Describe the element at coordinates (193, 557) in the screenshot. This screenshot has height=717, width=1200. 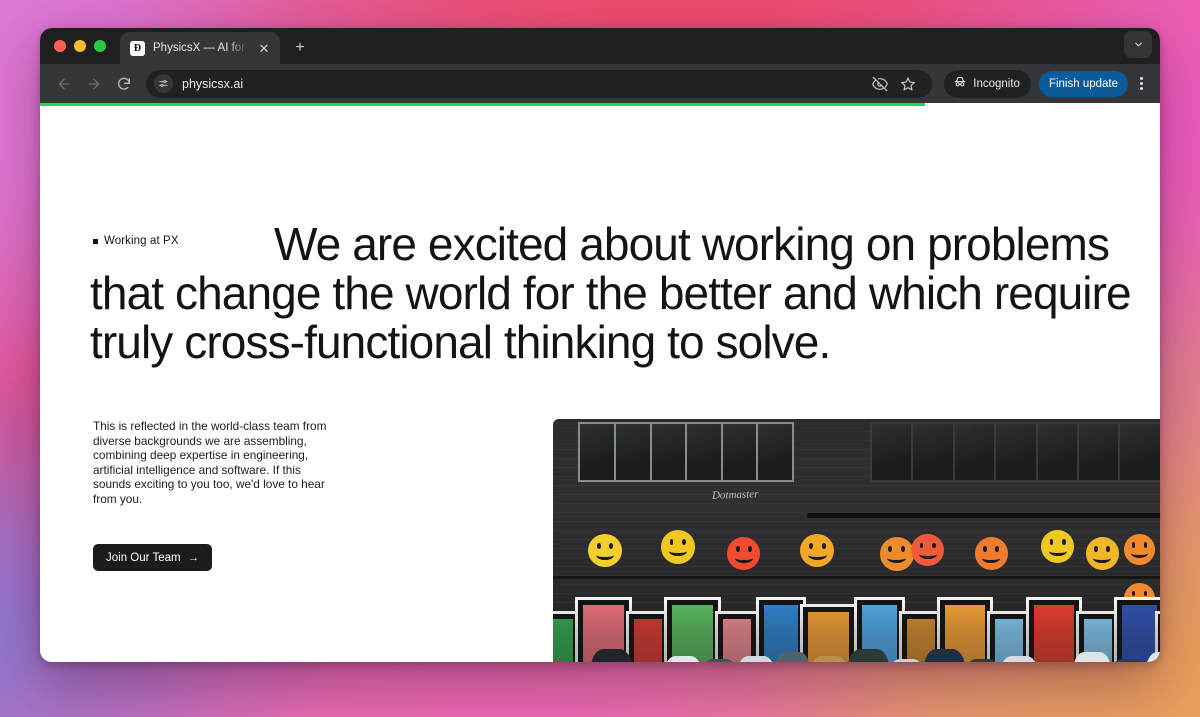
I see `arrow-right-icon: →` at that location.